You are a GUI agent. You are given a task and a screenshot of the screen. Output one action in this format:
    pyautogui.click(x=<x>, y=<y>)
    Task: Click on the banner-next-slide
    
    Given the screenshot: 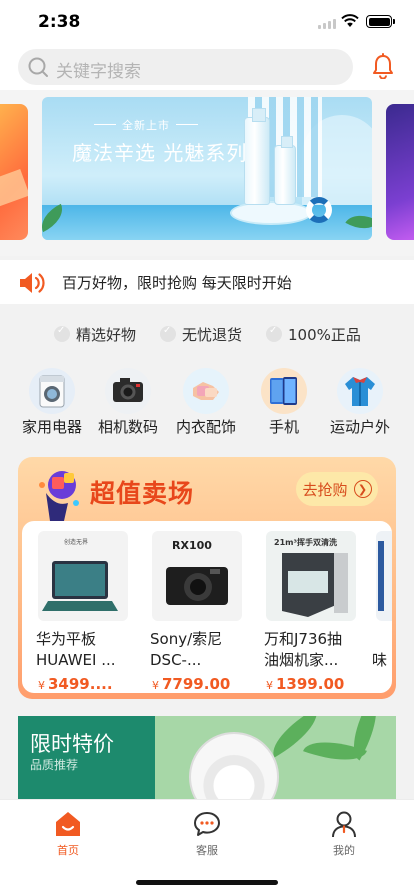 What is the action you would take?
    pyautogui.click(x=400, y=172)
    